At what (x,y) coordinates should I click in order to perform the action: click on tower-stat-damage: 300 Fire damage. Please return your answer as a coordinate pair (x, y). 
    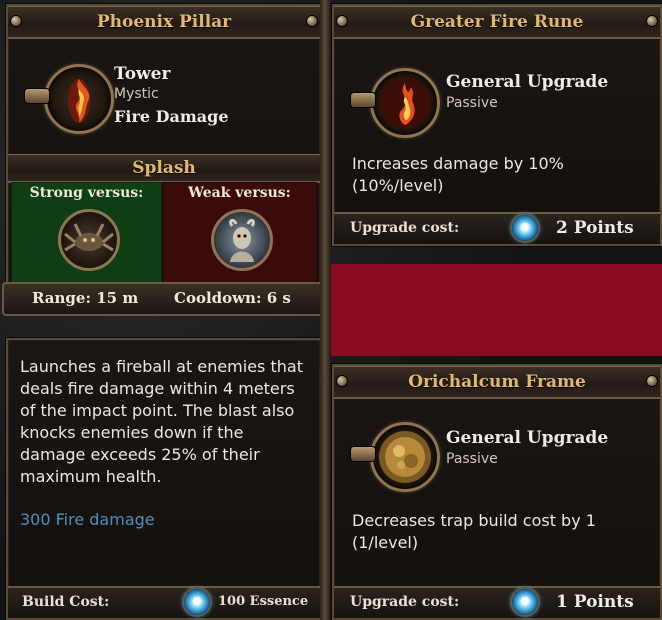
    Looking at the image, I should click on (87, 519).